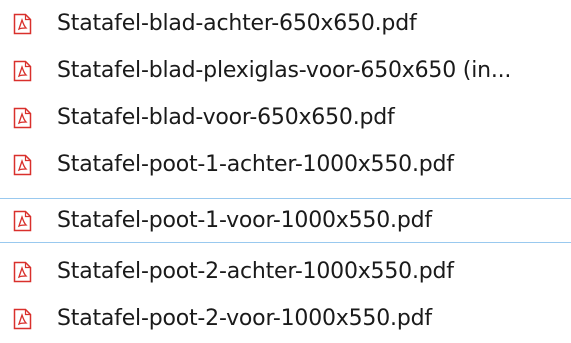  What do you see at coordinates (244, 220) in the screenshot?
I see `file-name: Statafel-poot-1-voor-1000x550.pdf` at bounding box center [244, 220].